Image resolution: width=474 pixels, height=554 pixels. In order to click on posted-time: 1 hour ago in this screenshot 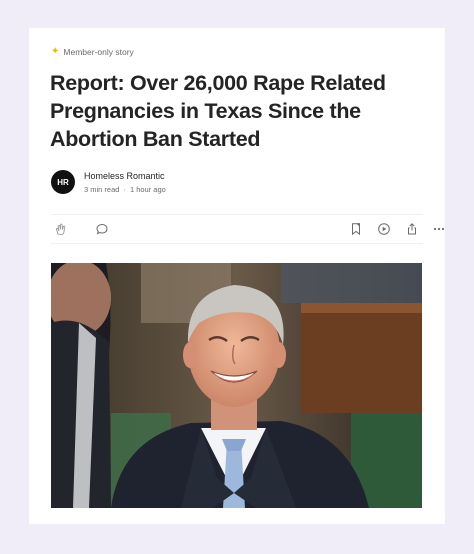, I will do `click(147, 189)`.